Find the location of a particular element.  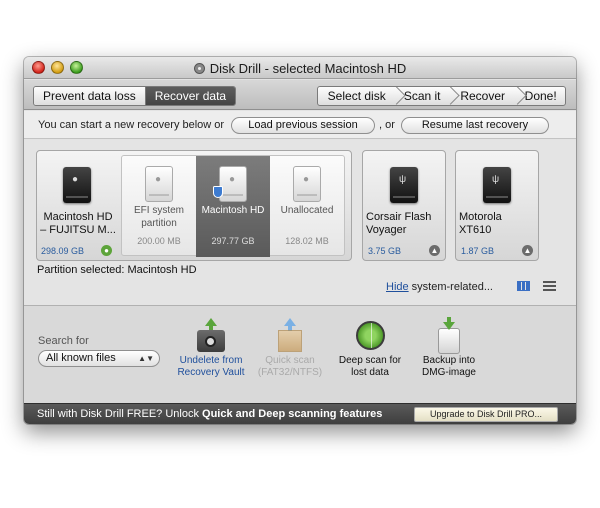

footer-message-bold: Quick and Deep scanning features is located at coordinates (292, 414).